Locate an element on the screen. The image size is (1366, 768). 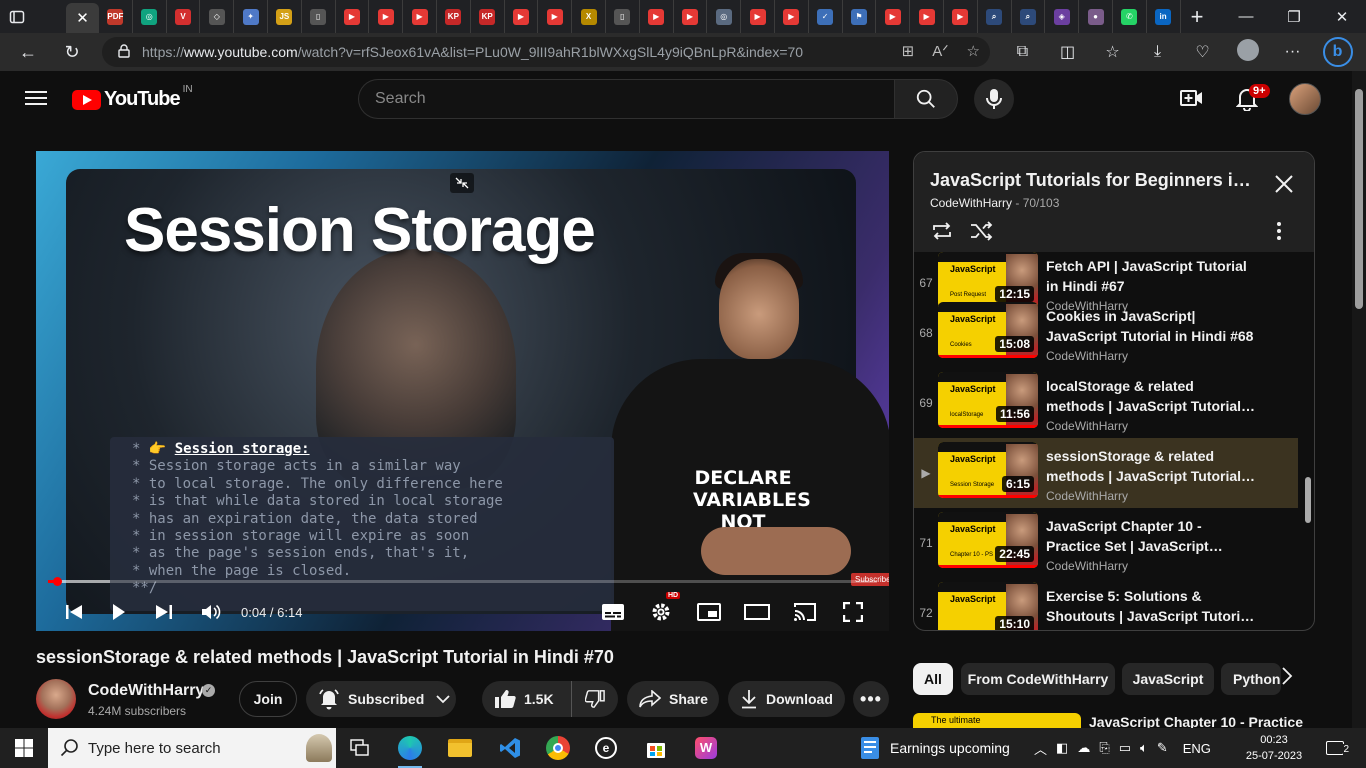
join-button: Join is located at coordinates (268, 699).